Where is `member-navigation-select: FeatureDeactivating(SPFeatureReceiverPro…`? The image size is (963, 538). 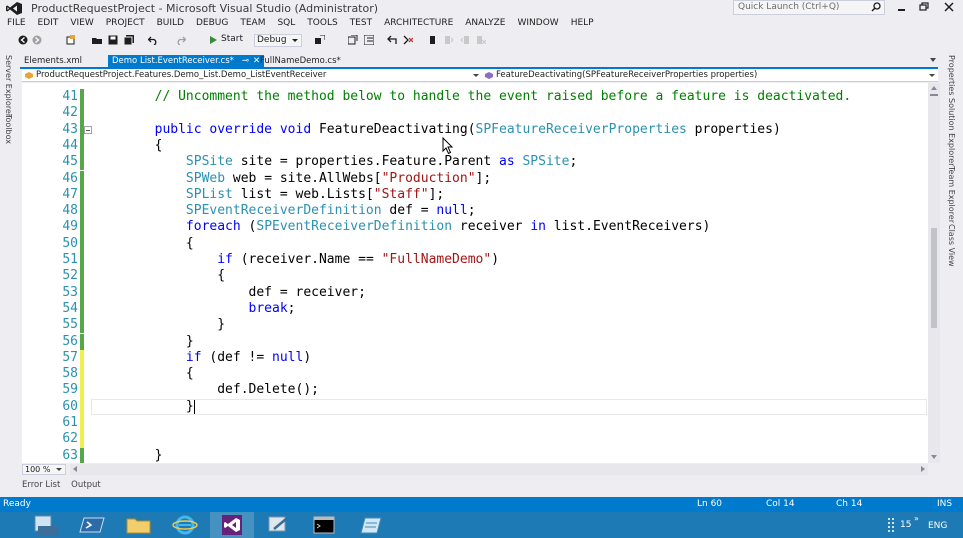
member-navigation-select: FeatureDeactivating(SPFeatureReceiverPro… is located at coordinates (710, 75).